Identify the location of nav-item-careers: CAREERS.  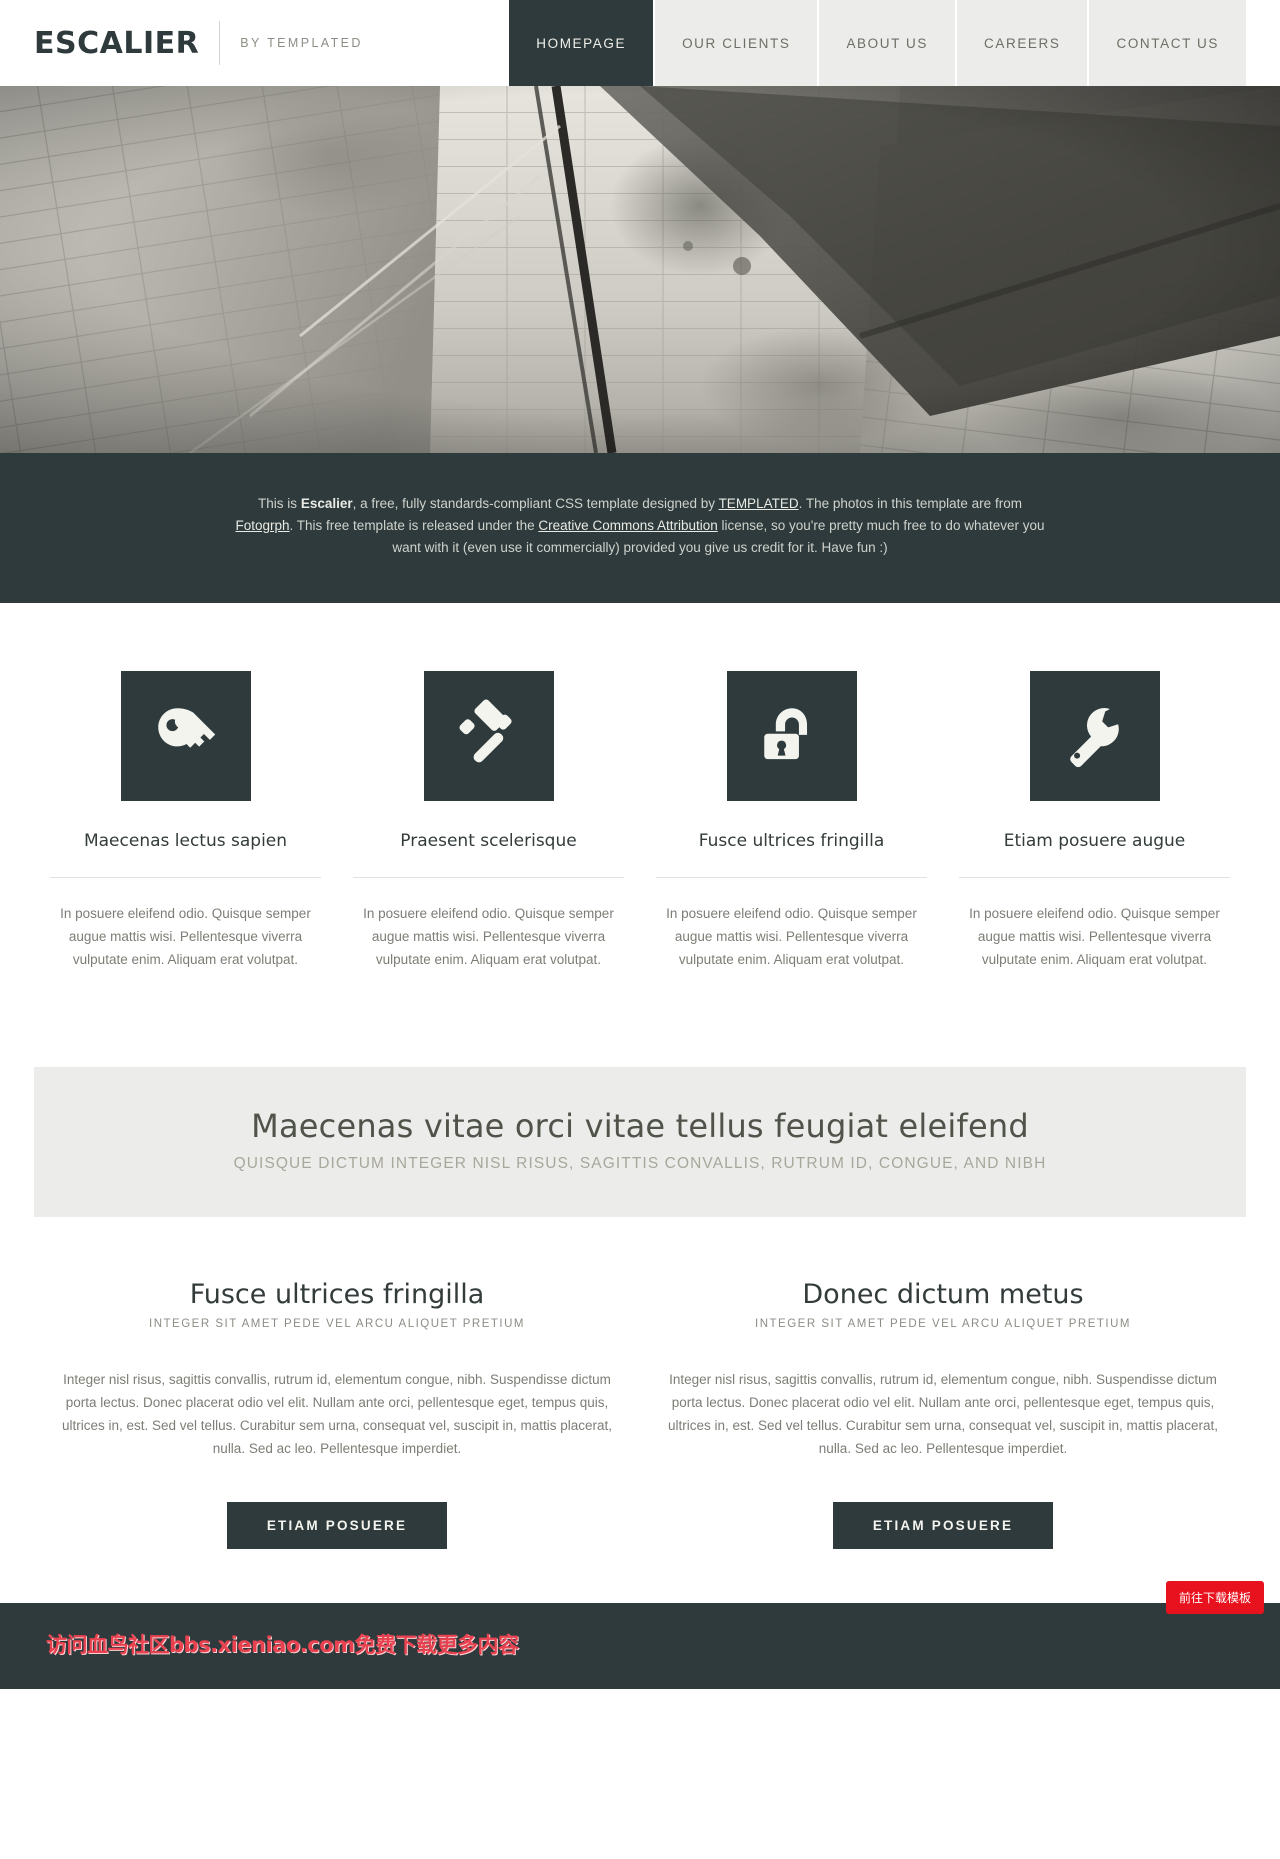
(1022, 43).